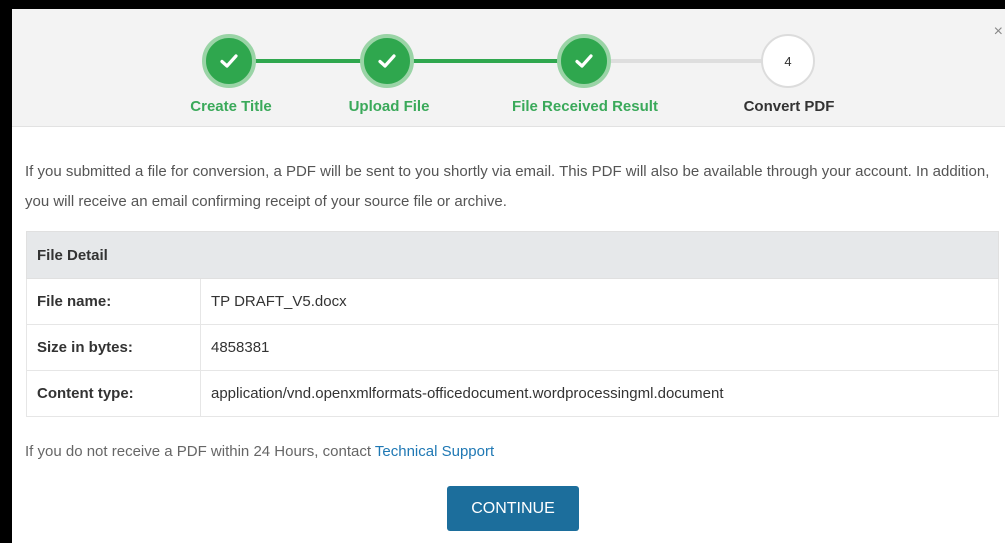  I want to click on size-key: Size in bytes:, so click(113, 347).